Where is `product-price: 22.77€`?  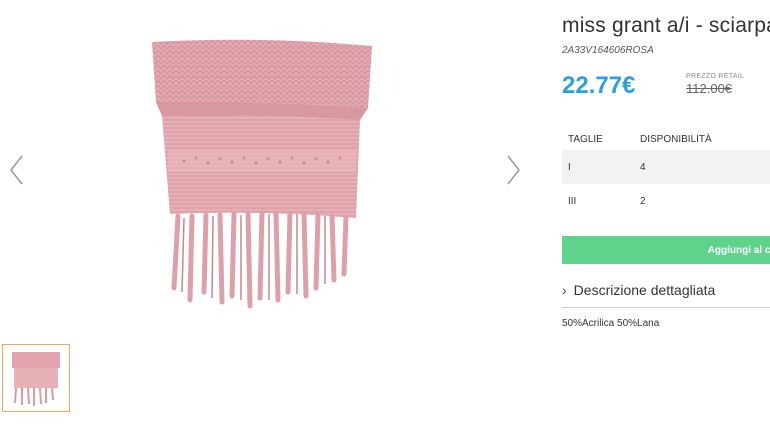 product-price: 22.77€ is located at coordinates (599, 85).